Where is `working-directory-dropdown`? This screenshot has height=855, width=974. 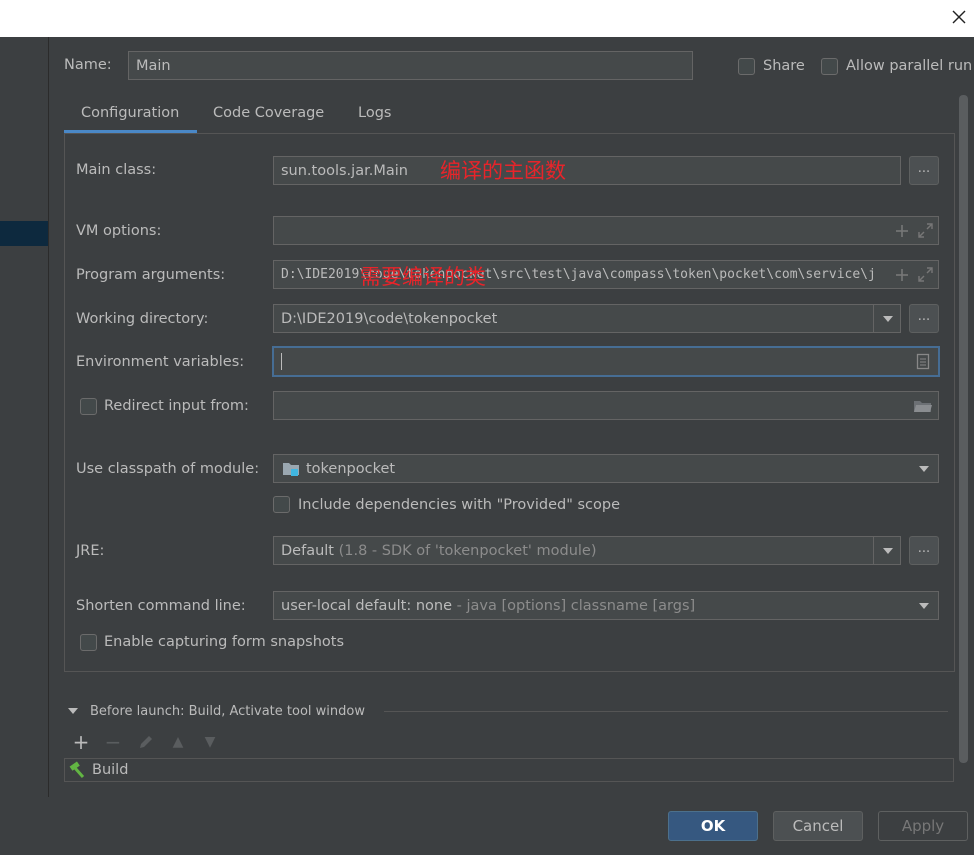 working-directory-dropdown is located at coordinates (887, 318).